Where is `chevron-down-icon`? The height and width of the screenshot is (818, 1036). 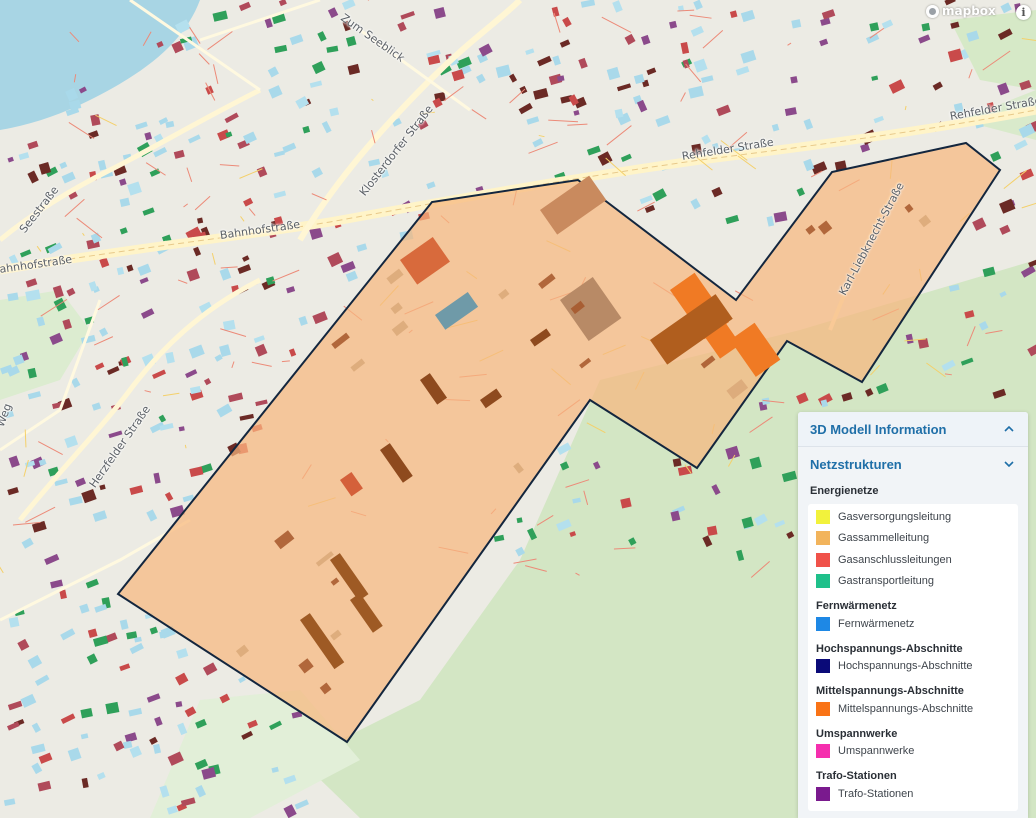 chevron-down-icon is located at coordinates (1009, 464).